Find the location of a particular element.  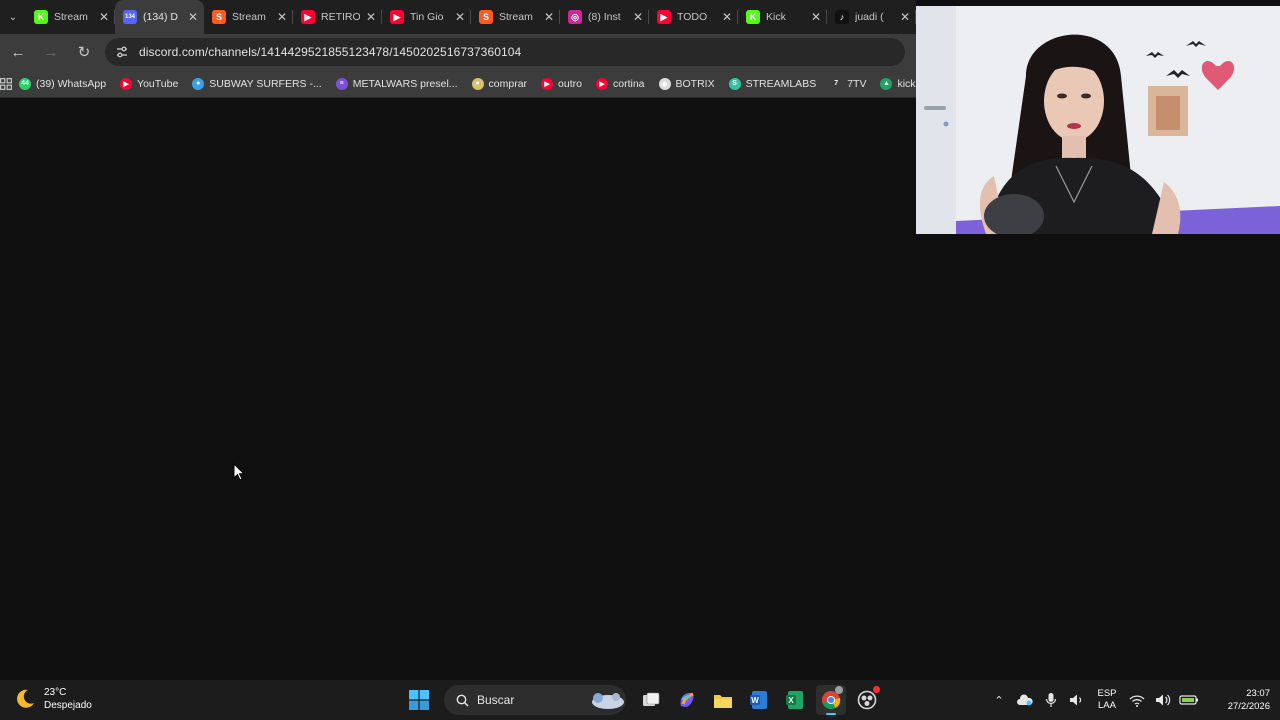

tab-title: Kick is located at coordinates (776, 17).